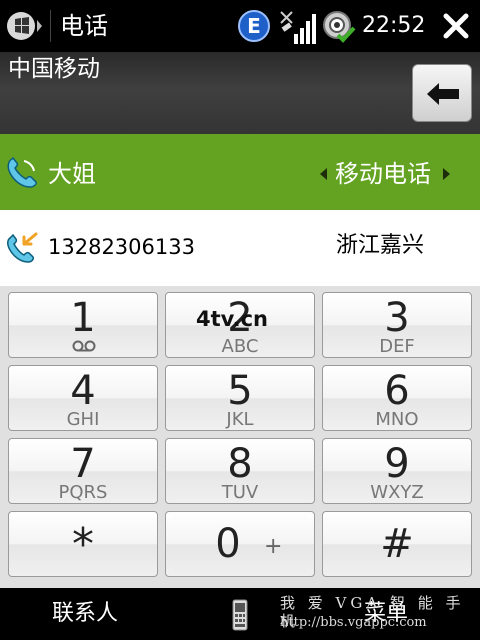 This screenshot has width=480, height=640. I want to click on incoming-call-icon, so click(22, 247).